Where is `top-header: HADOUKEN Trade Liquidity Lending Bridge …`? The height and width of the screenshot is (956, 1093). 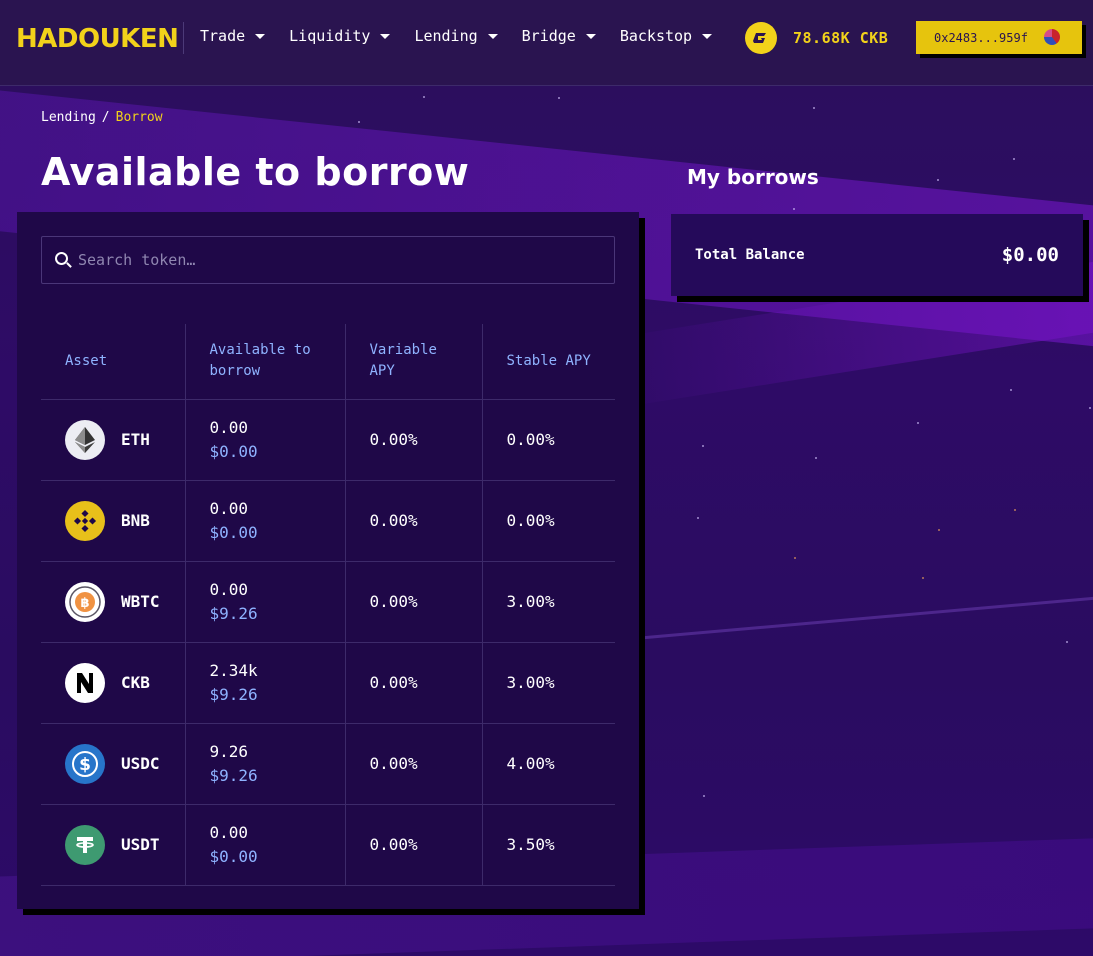
top-header: HADOUKEN Trade Liquidity Lending Bridge … is located at coordinates (546, 43).